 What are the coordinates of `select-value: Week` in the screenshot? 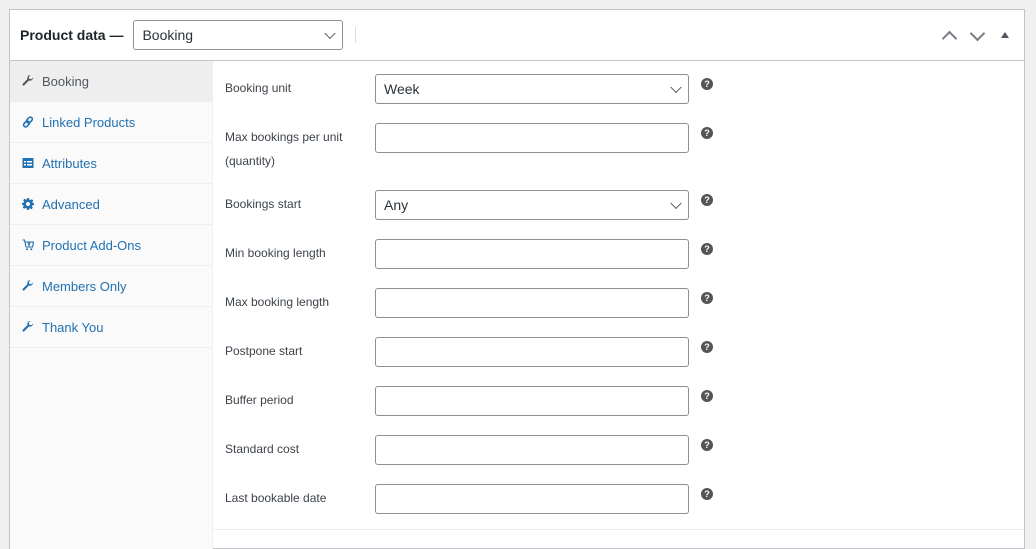 It's located at (402, 89).